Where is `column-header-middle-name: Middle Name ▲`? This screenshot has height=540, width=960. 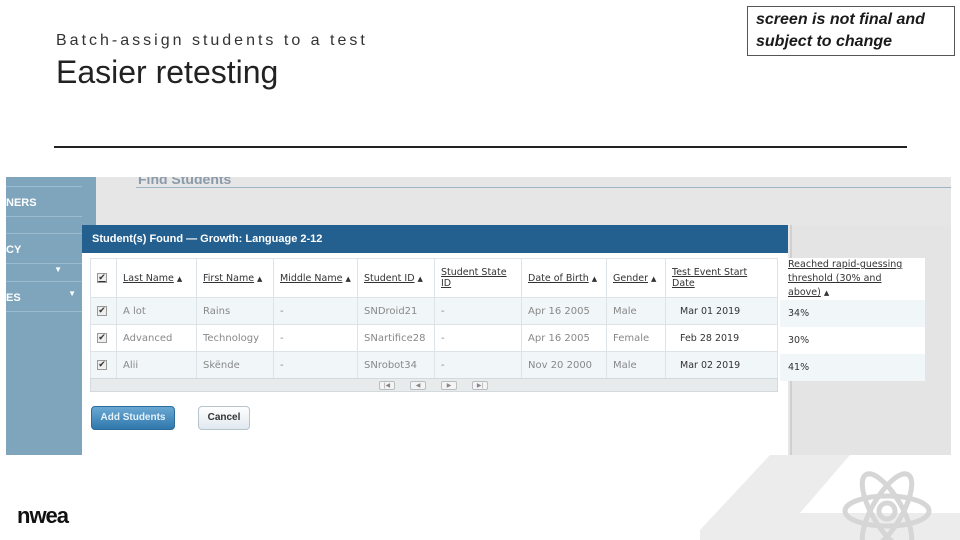 column-header-middle-name: Middle Name ▲ is located at coordinates (315, 278).